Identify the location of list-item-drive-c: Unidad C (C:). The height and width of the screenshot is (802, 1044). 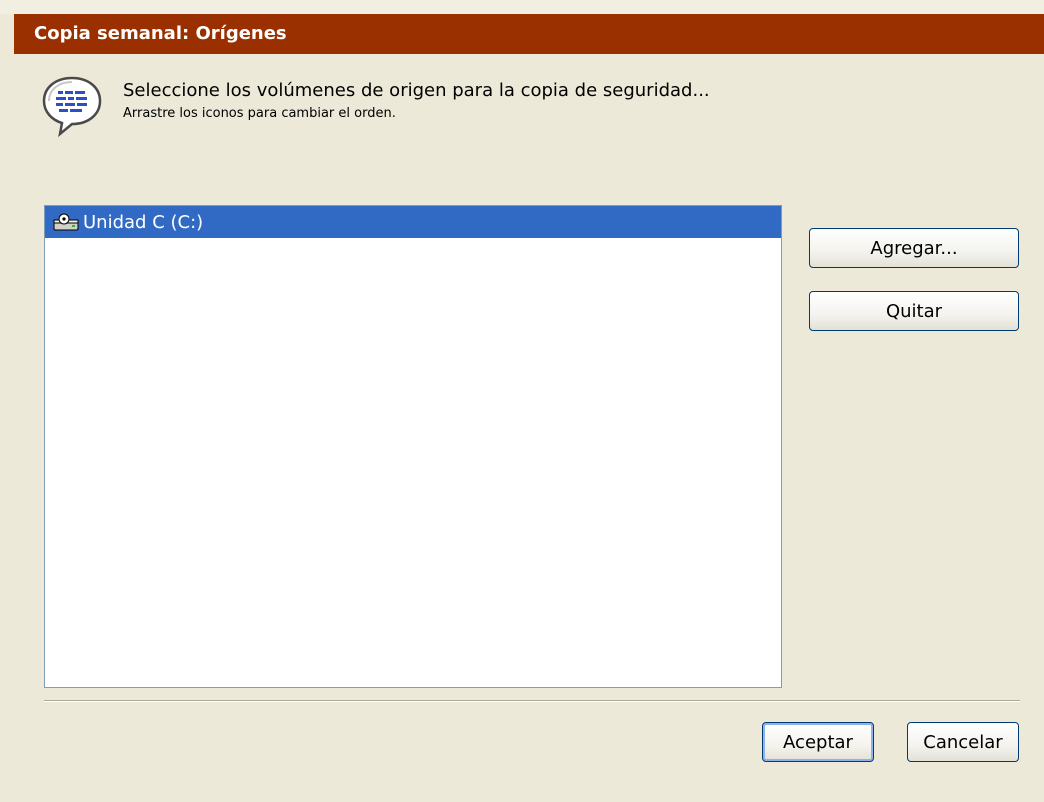
(413, 222).